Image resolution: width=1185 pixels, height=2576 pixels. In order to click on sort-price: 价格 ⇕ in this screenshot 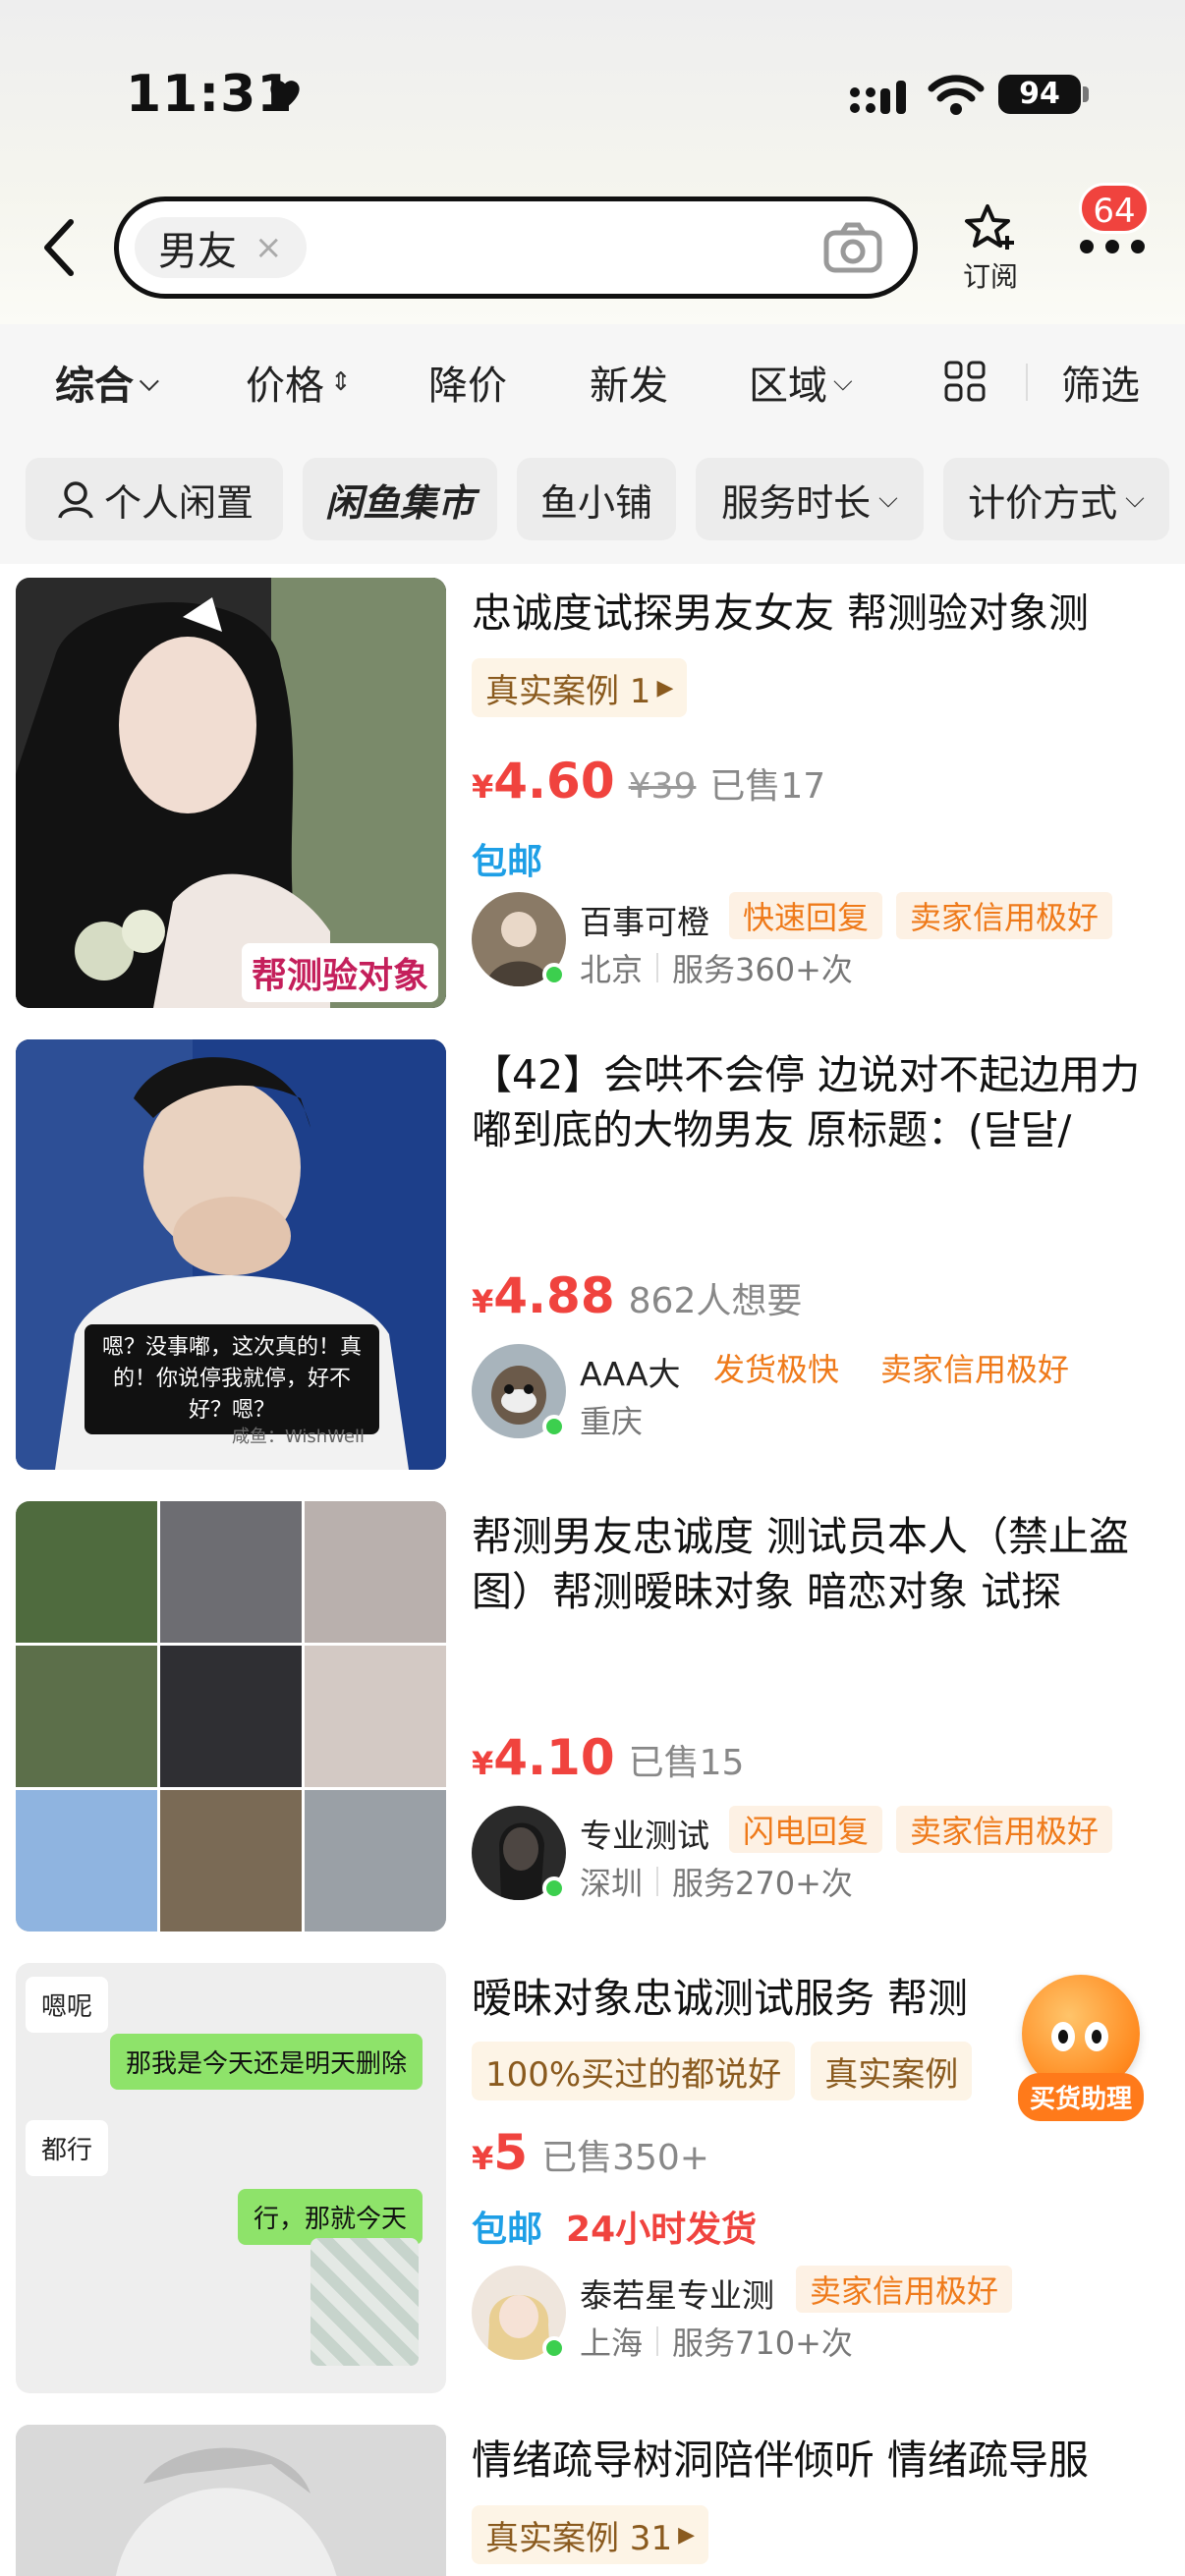, I will do `click(299, 382)`.